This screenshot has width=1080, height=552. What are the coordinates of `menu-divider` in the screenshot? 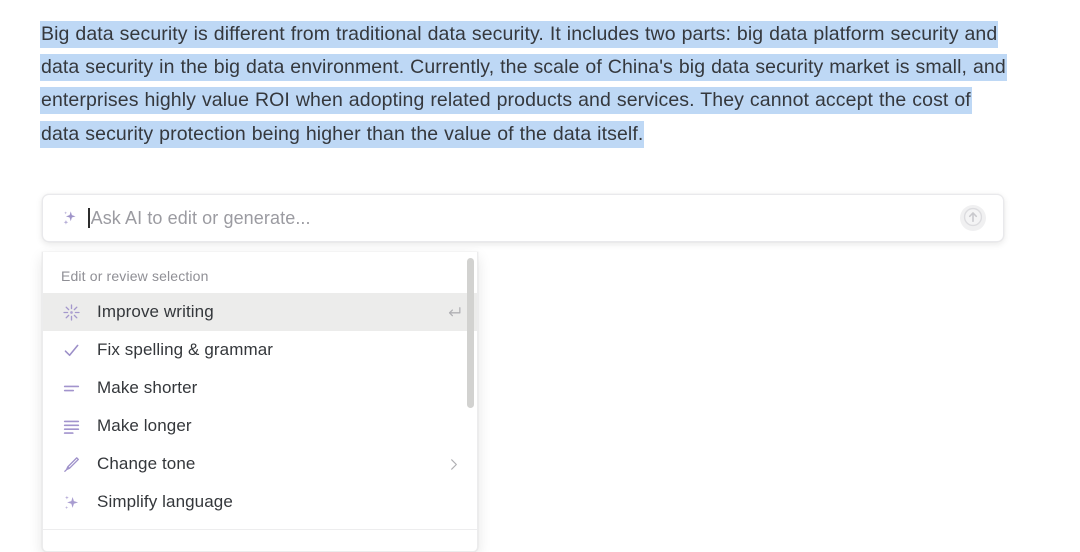 It's located at (260, 529).